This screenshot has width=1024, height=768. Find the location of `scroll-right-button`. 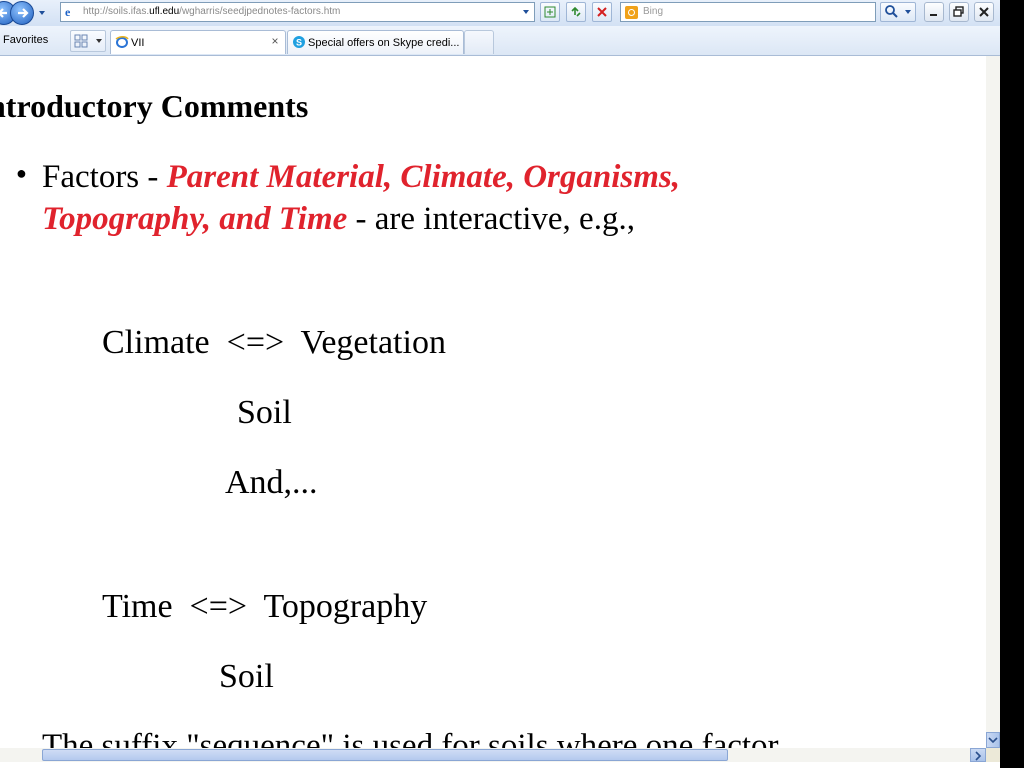

scroll-right-button is located at coordinates (978, 755).